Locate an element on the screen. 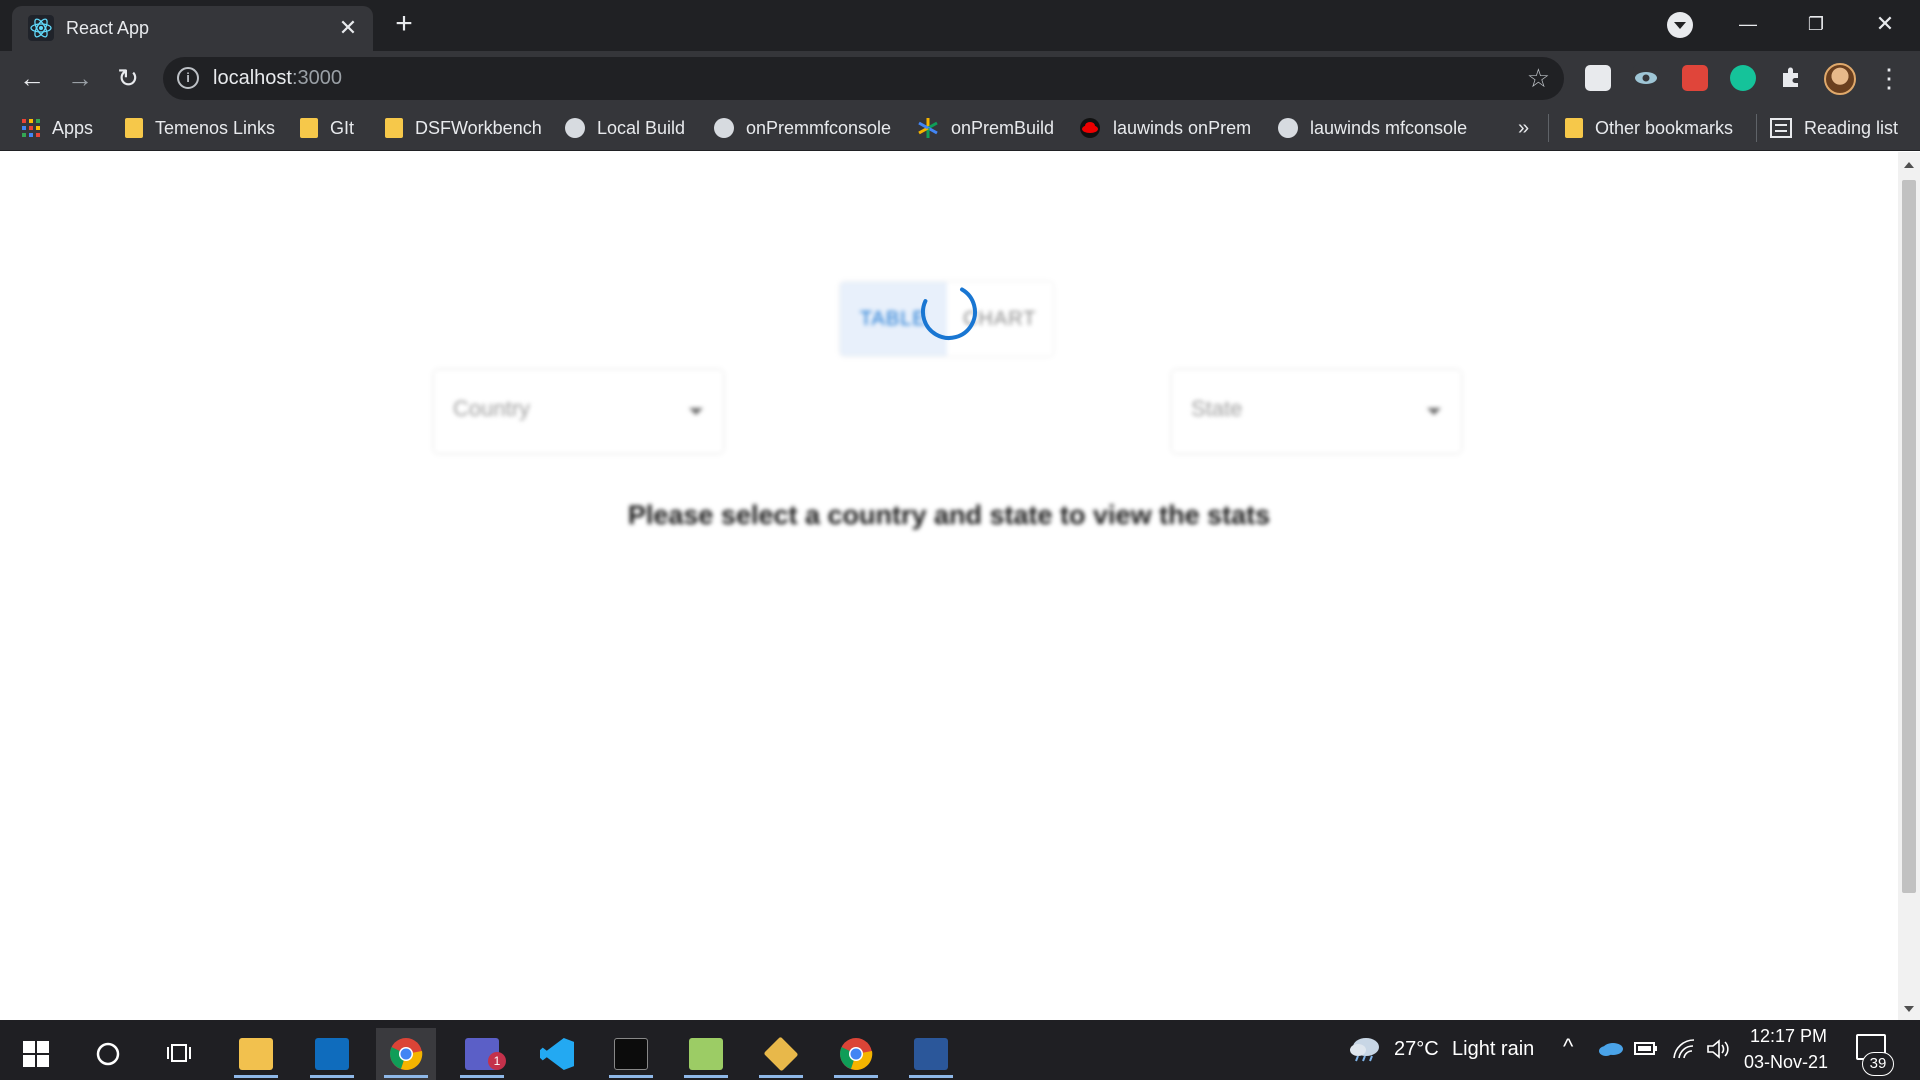 The width and height of the screenshot is (1920, 1080). state-select-placeholder: State is located at coordinates (1217, 408).